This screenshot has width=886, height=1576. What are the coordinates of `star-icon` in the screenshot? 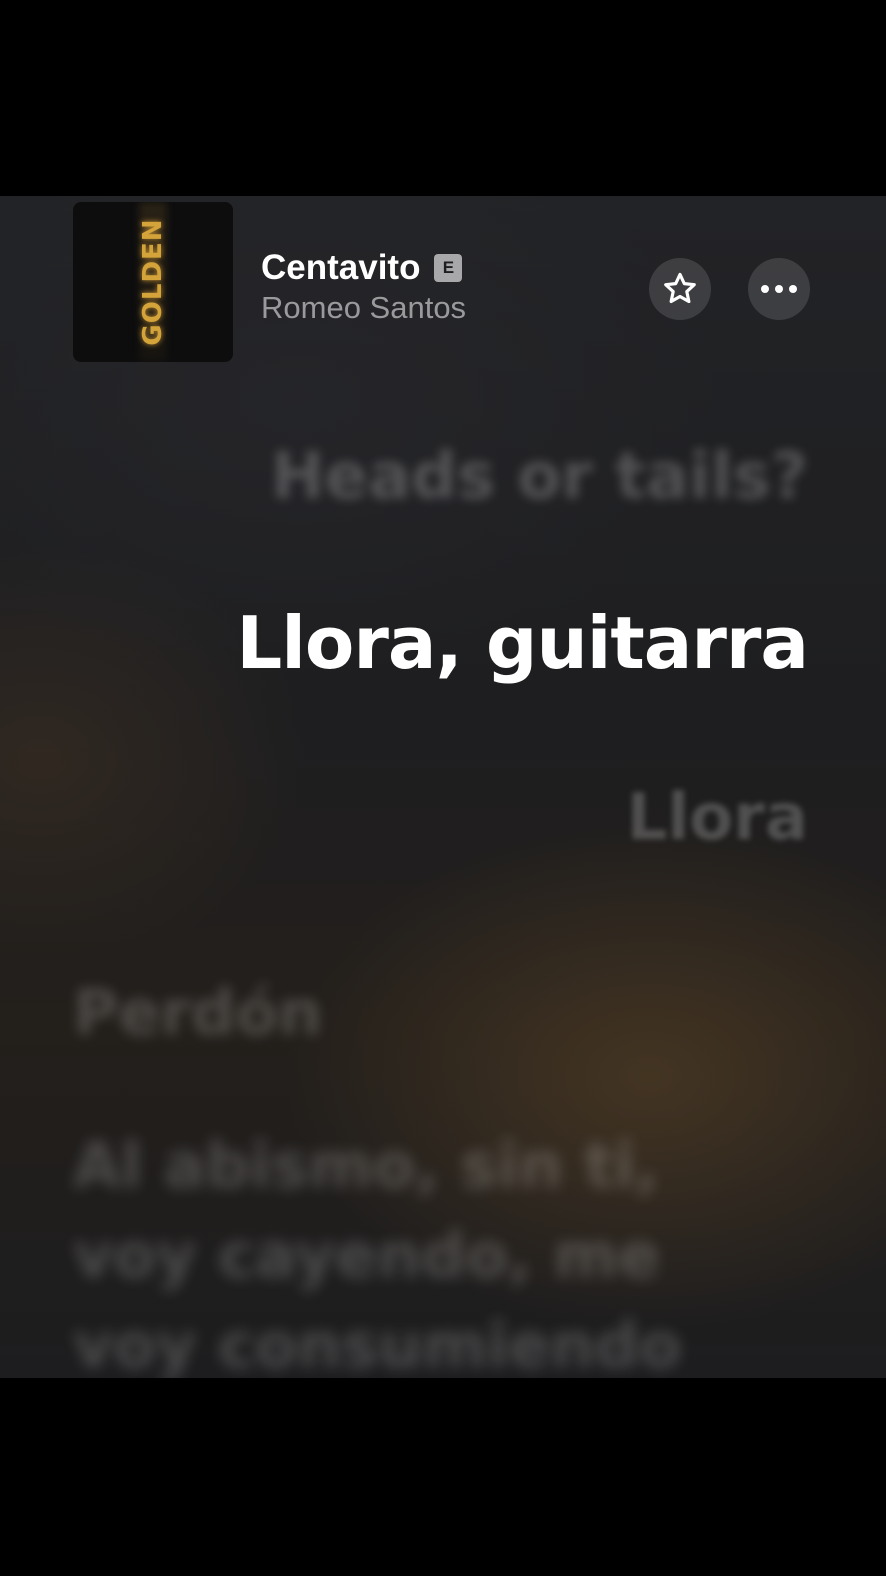 It's located at (680, 288).